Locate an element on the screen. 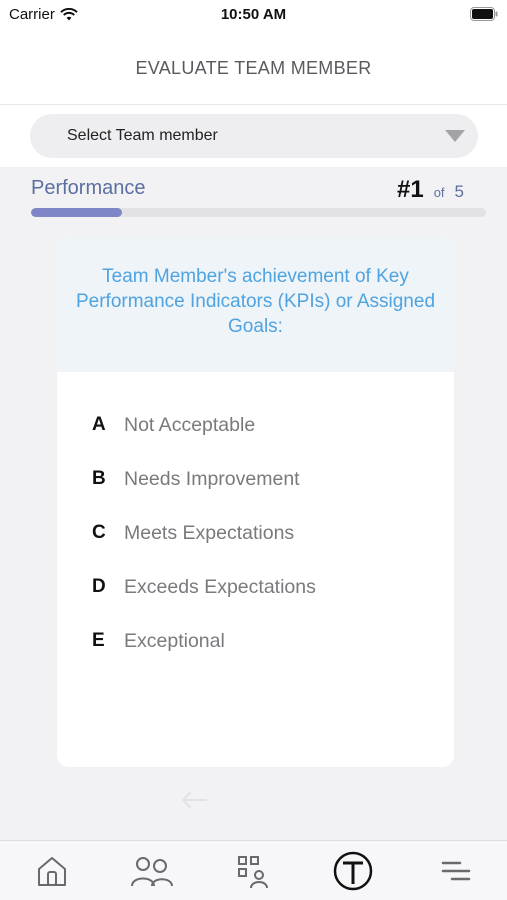 This screenshot has width=507, height=900. option-text: Needs Improvement is located at coordinates (212, 478).